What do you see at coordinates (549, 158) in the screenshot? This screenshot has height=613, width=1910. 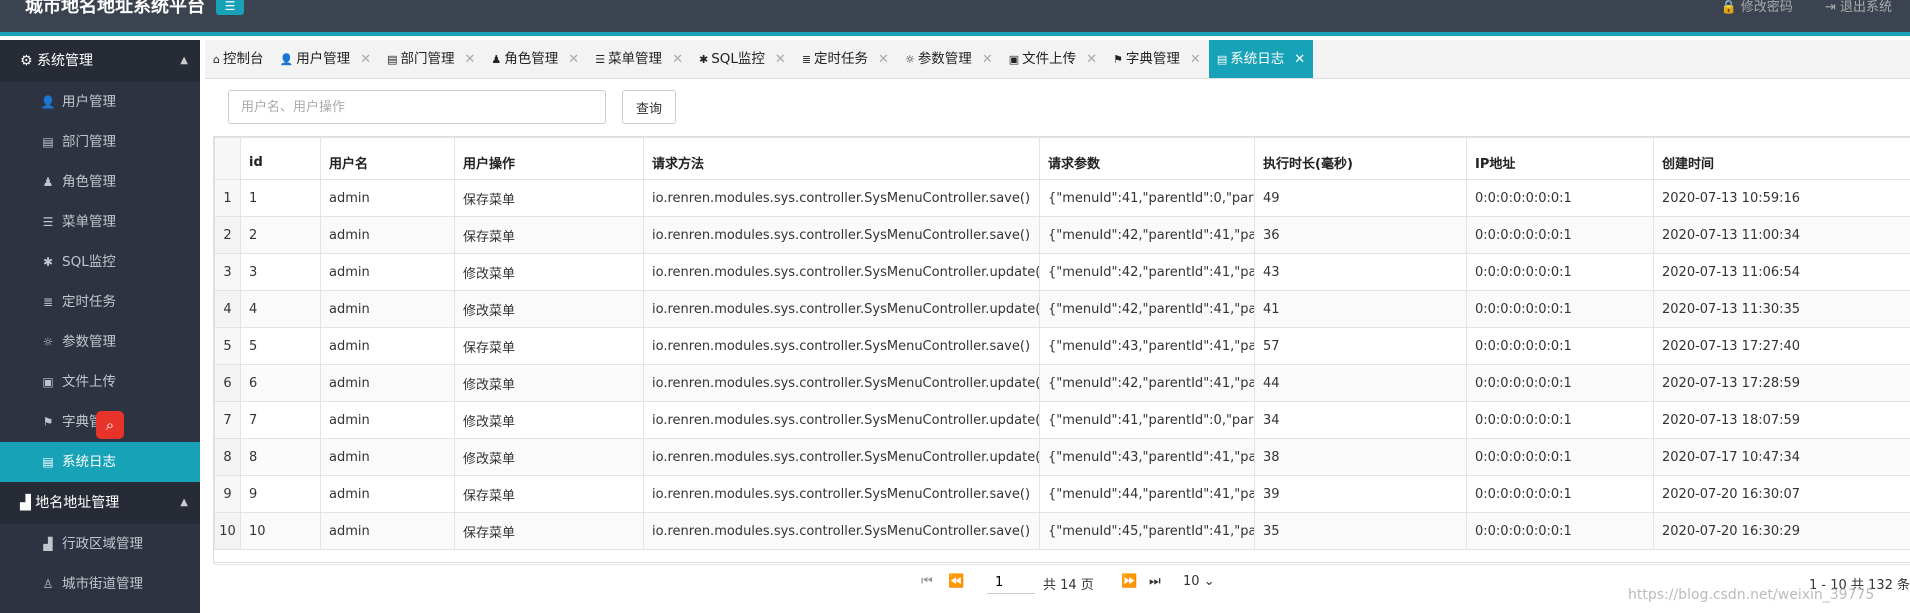 I see `column-header: 用户操作` at bounding box center [549, 158].